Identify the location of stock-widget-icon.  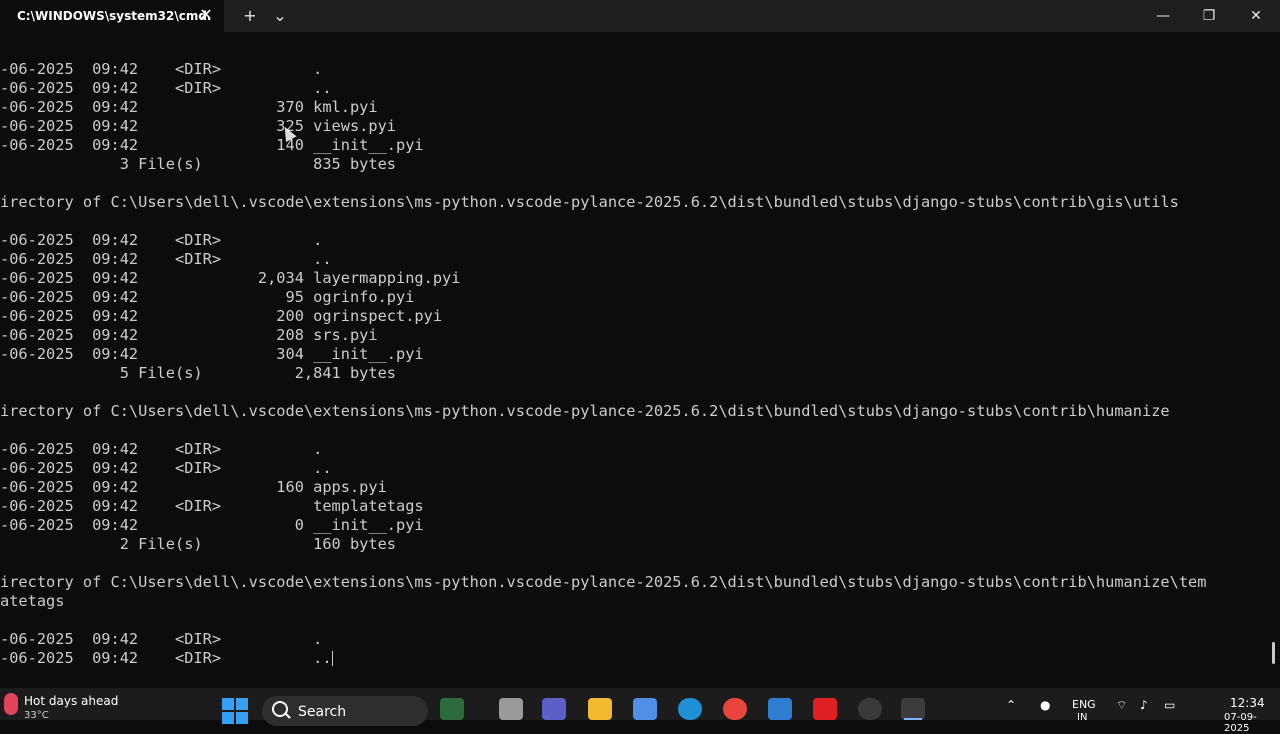
(452, 709).